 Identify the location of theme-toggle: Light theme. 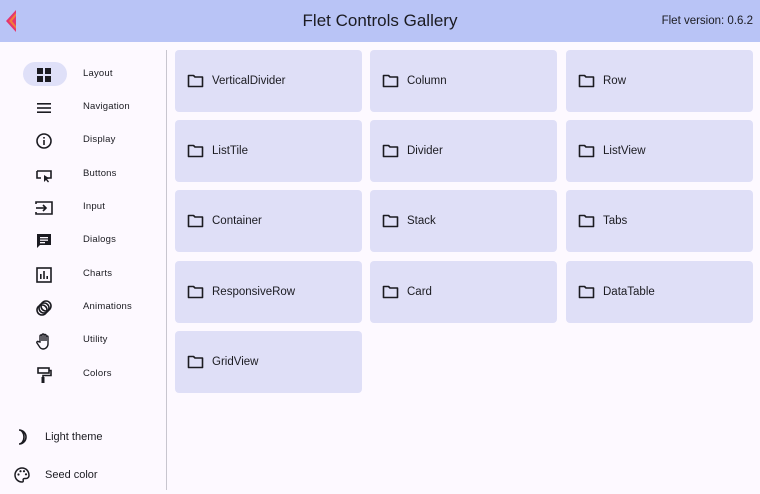
(83, 437).